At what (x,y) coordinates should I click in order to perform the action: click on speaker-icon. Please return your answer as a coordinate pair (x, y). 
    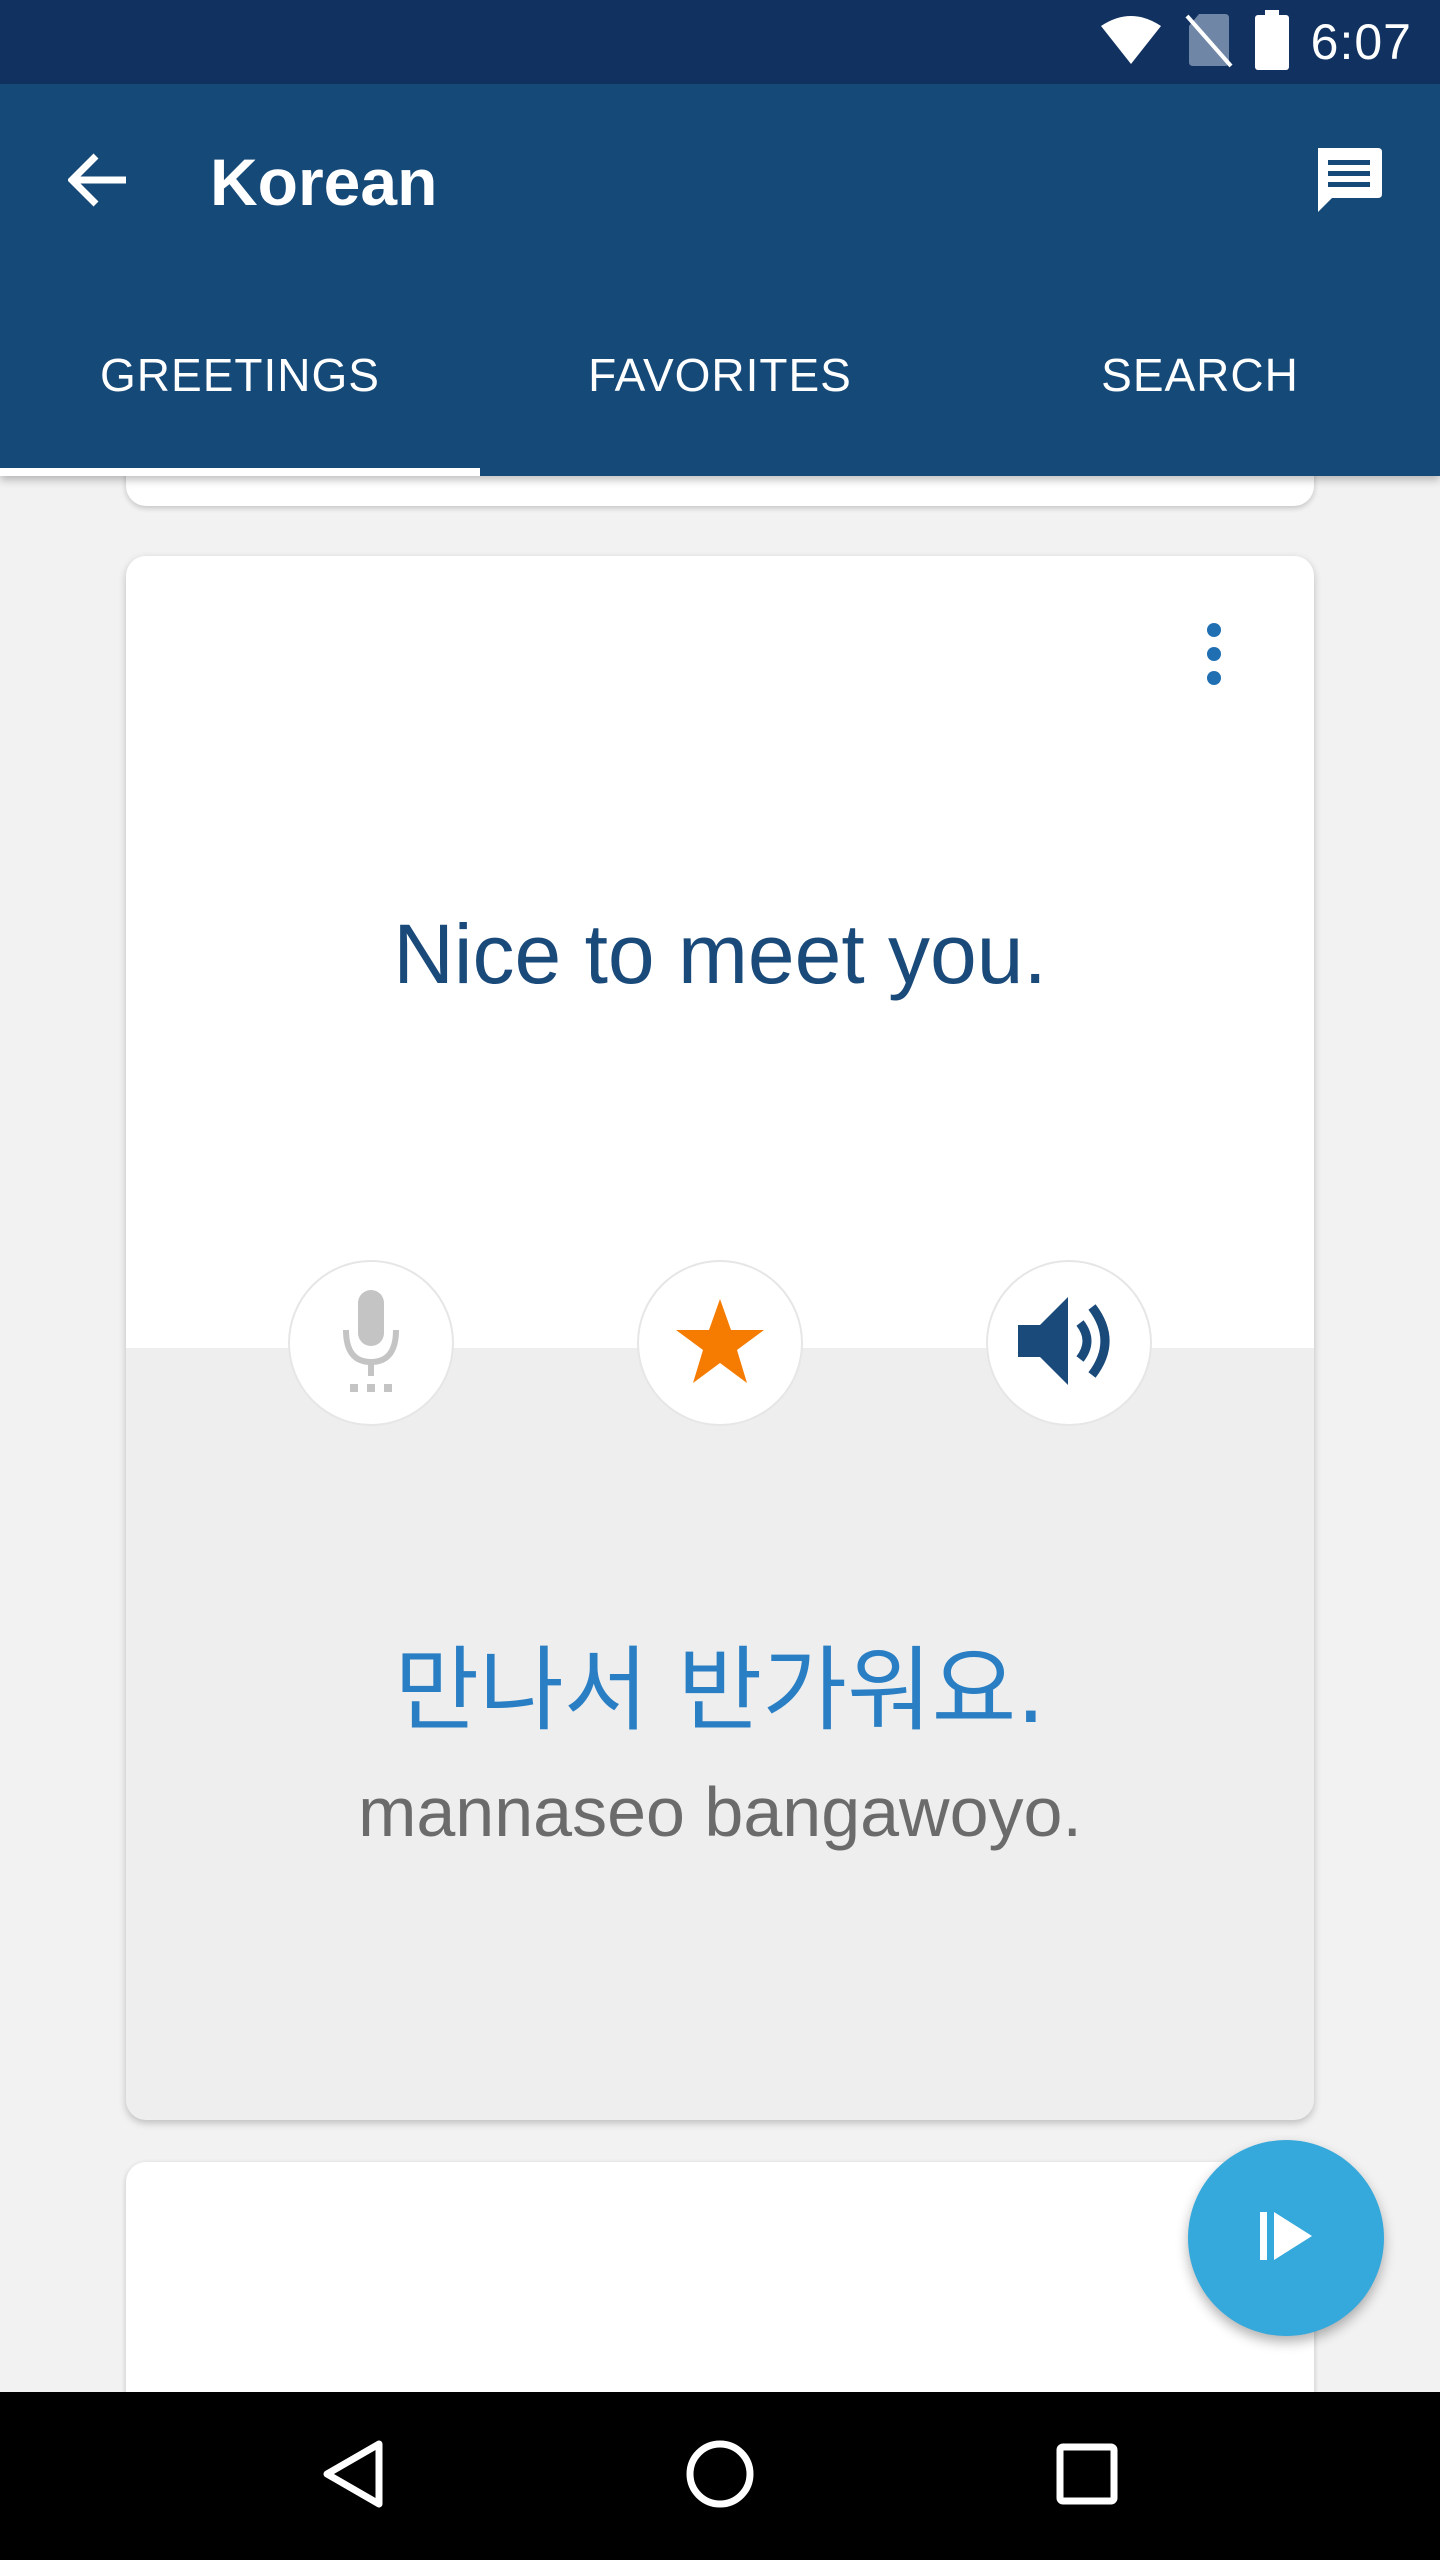
    Looking at the image, I should click on (1069, 1343).